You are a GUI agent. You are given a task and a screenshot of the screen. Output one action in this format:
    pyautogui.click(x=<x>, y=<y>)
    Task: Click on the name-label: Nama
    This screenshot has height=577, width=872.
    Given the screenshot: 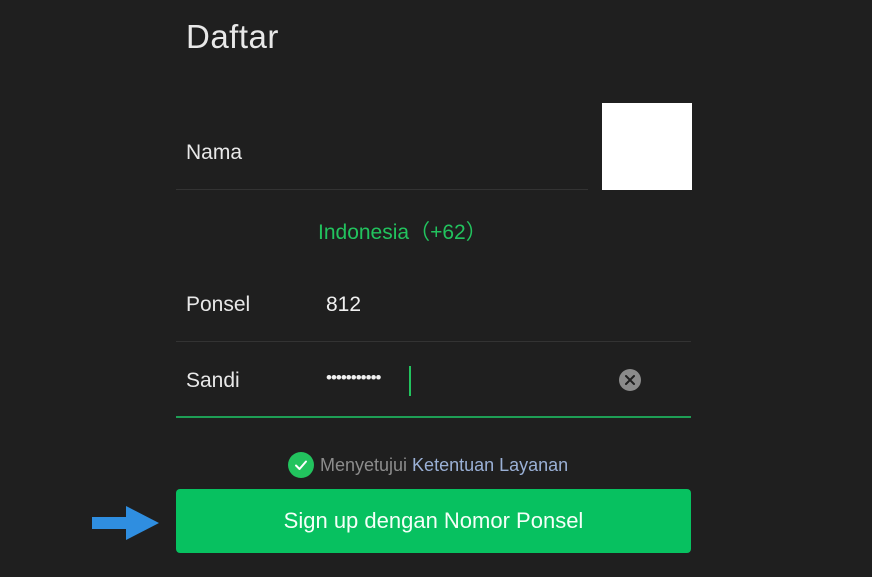 What is the action you would take?
    pyautogui.click(x=214, y=152)
    